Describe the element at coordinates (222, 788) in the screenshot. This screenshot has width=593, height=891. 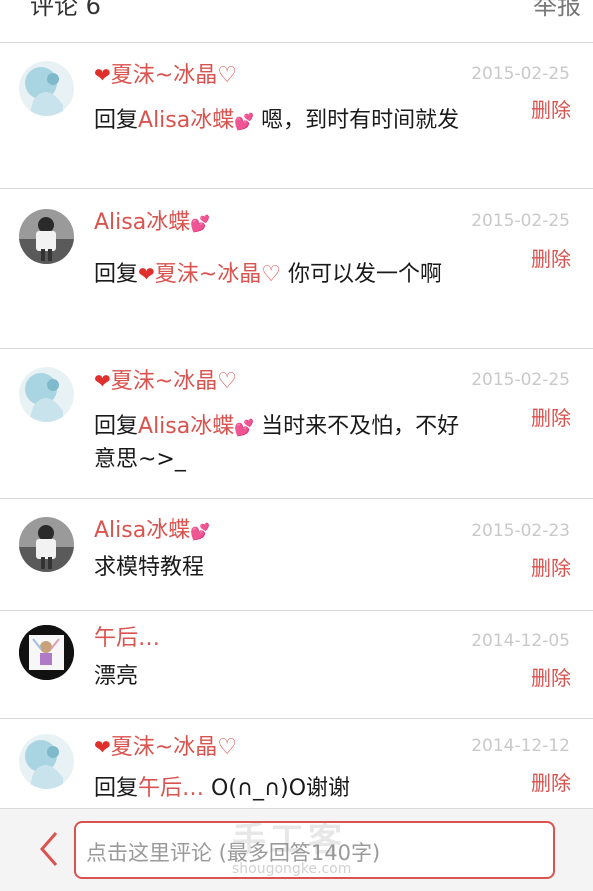
I see `comment-text: 回复午后… O(∩_∩)O谢谢` at that location.